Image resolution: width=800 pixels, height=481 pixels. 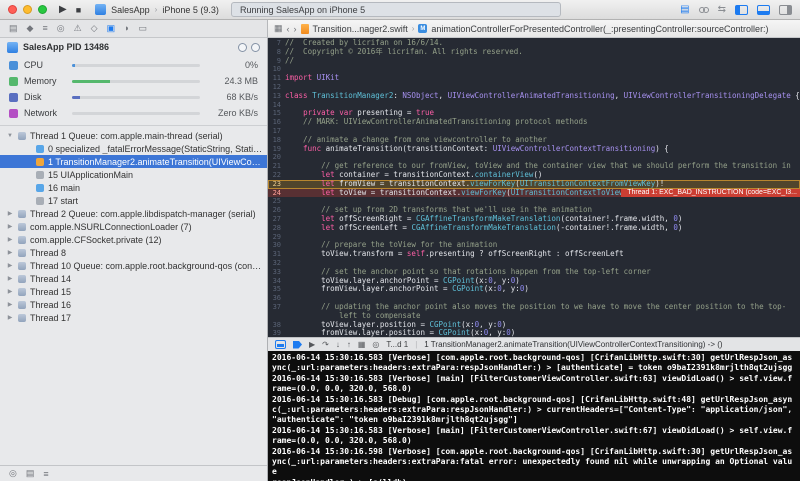 I want to click on run-button: ▶, so click(x=63, y=9).